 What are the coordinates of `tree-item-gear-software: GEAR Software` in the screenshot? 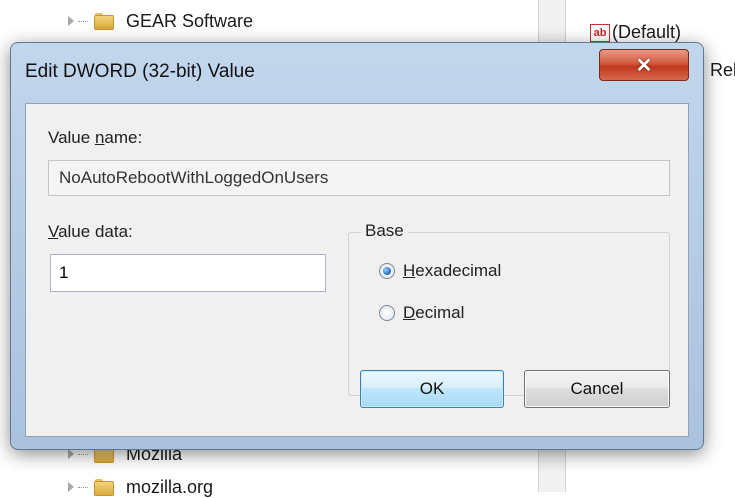 It's located at (160, 21).